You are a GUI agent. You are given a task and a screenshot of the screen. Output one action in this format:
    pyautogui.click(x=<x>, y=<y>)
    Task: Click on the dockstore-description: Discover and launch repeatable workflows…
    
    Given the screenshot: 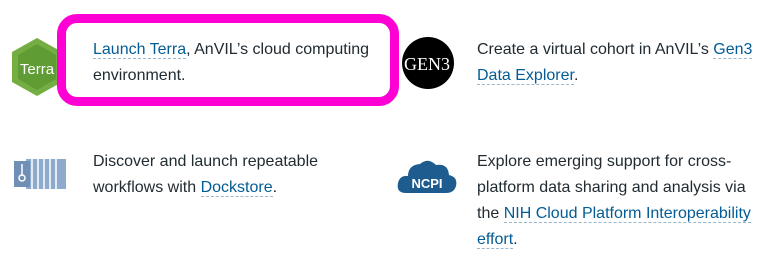 What is the action you would take?
    pyautogui.click(x=235, y=175)
    